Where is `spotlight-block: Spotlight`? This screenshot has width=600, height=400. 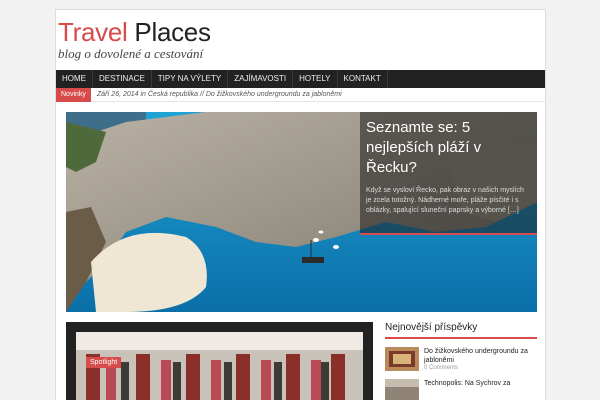
spotlight-block: Spotlight is located at coordinates (219, 361).